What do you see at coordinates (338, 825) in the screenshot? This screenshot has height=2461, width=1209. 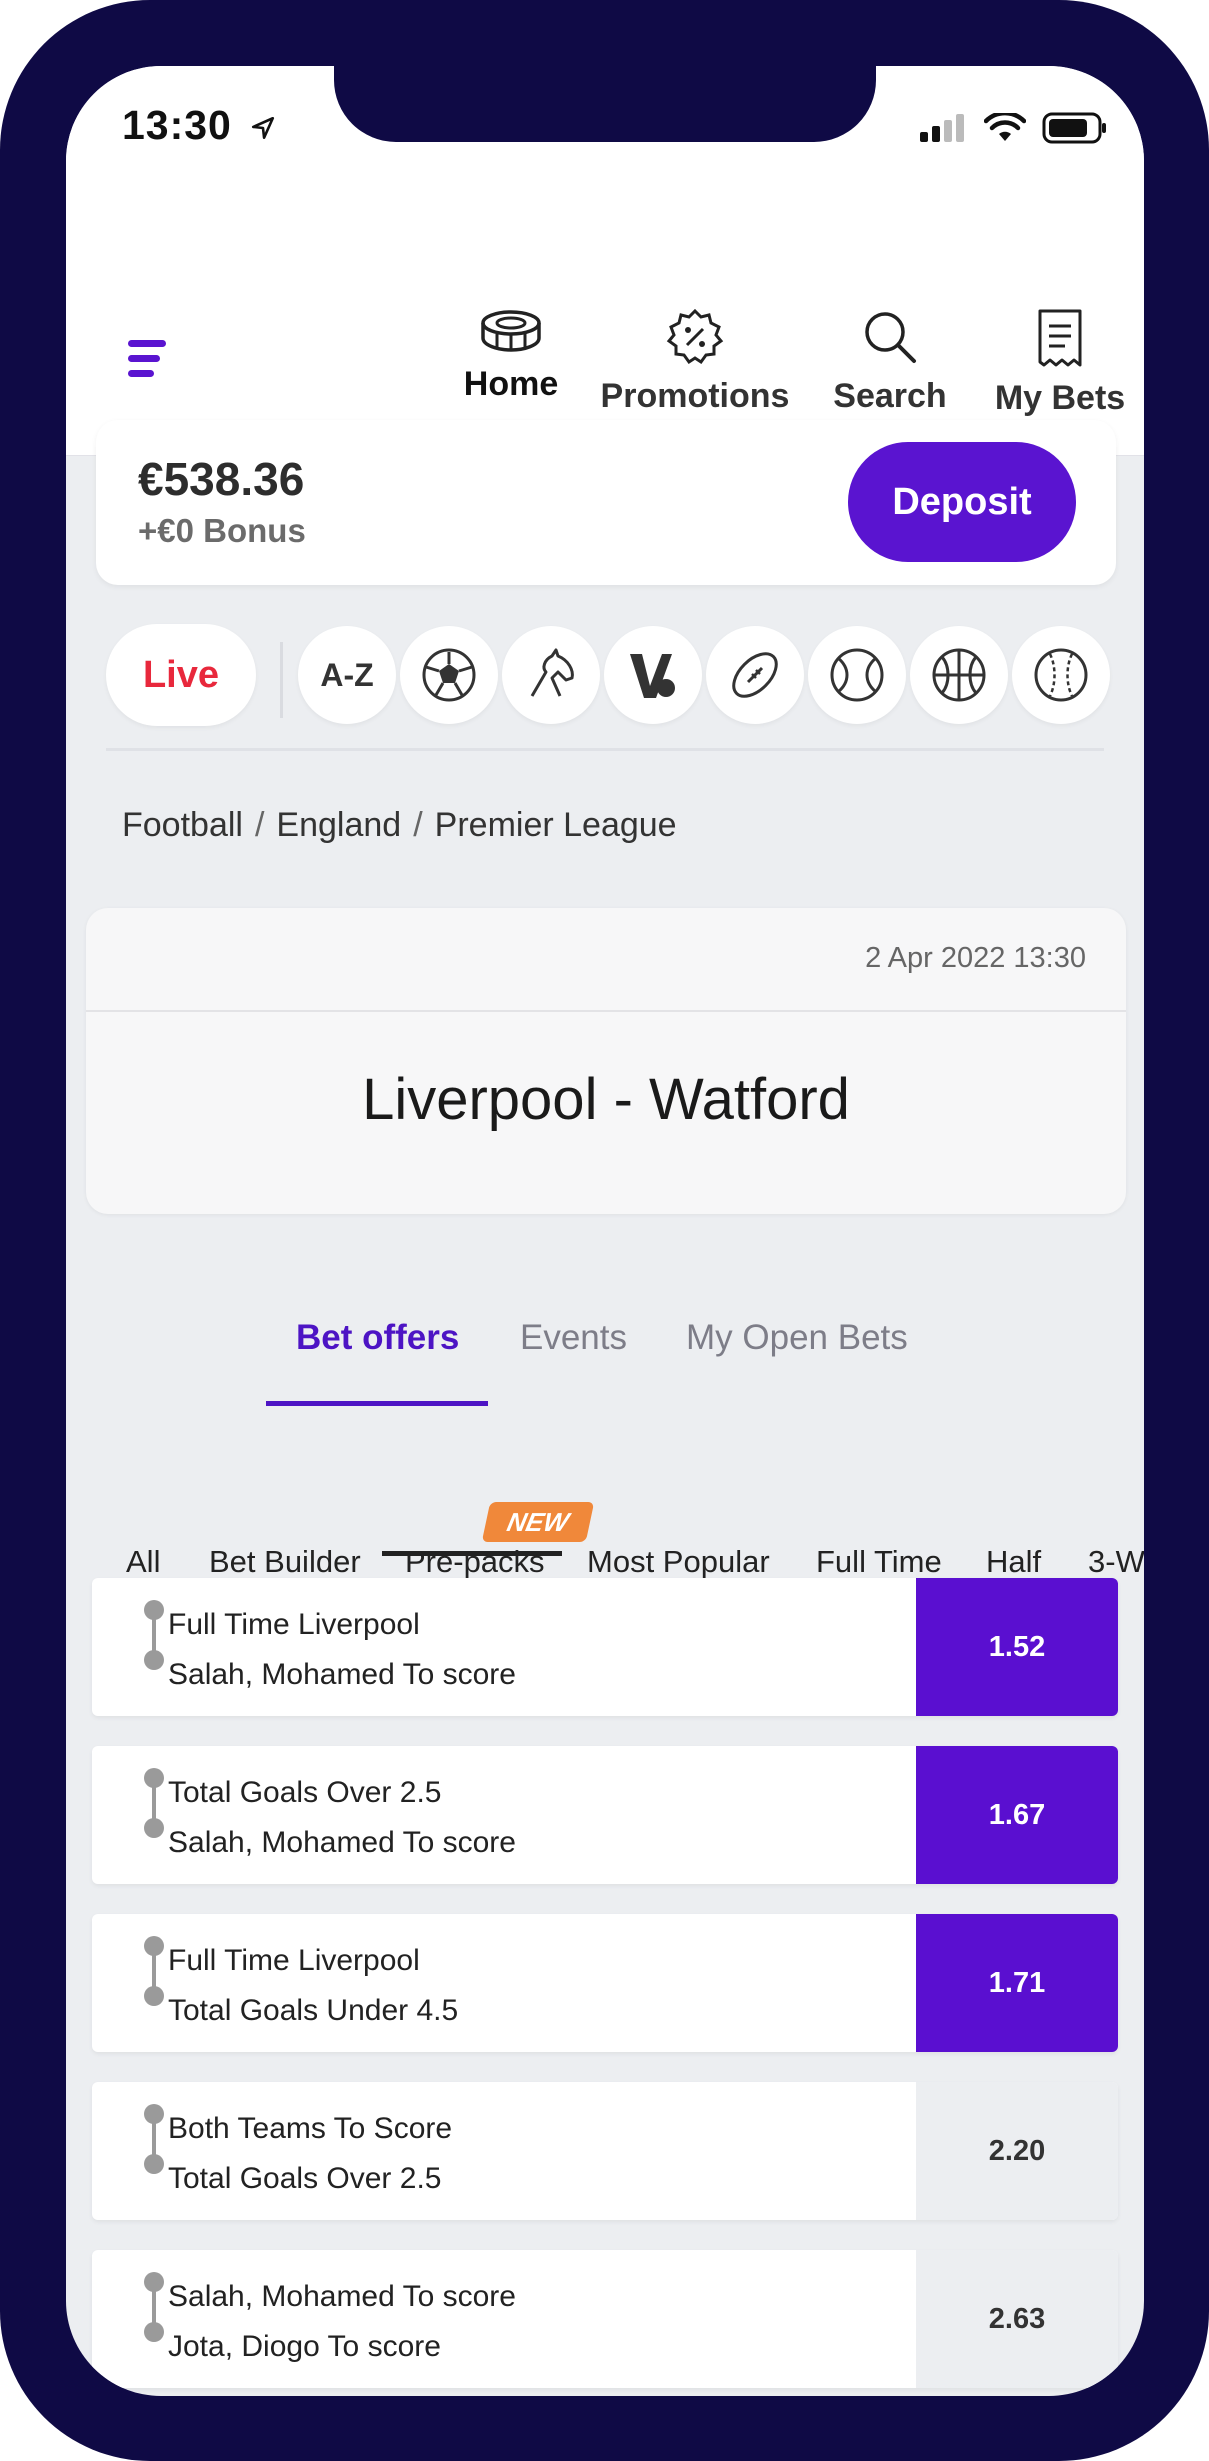 I see `breadcrumb-england: England` at bounding box center [338, 825].